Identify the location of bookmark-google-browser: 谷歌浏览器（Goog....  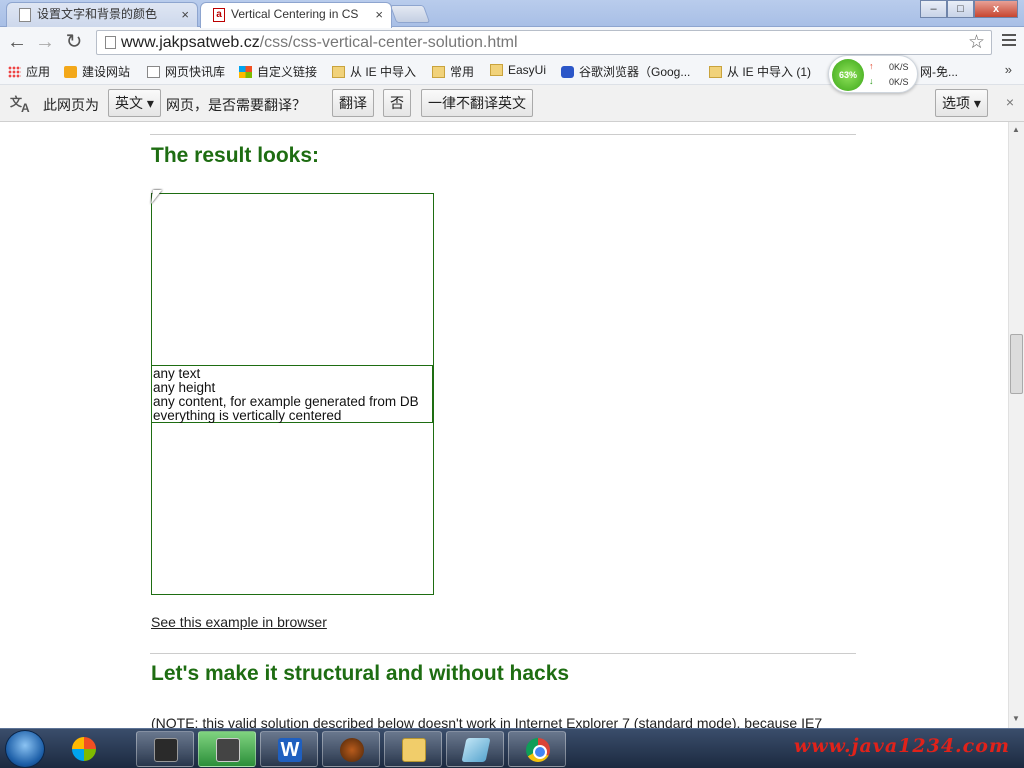
(625, 71).